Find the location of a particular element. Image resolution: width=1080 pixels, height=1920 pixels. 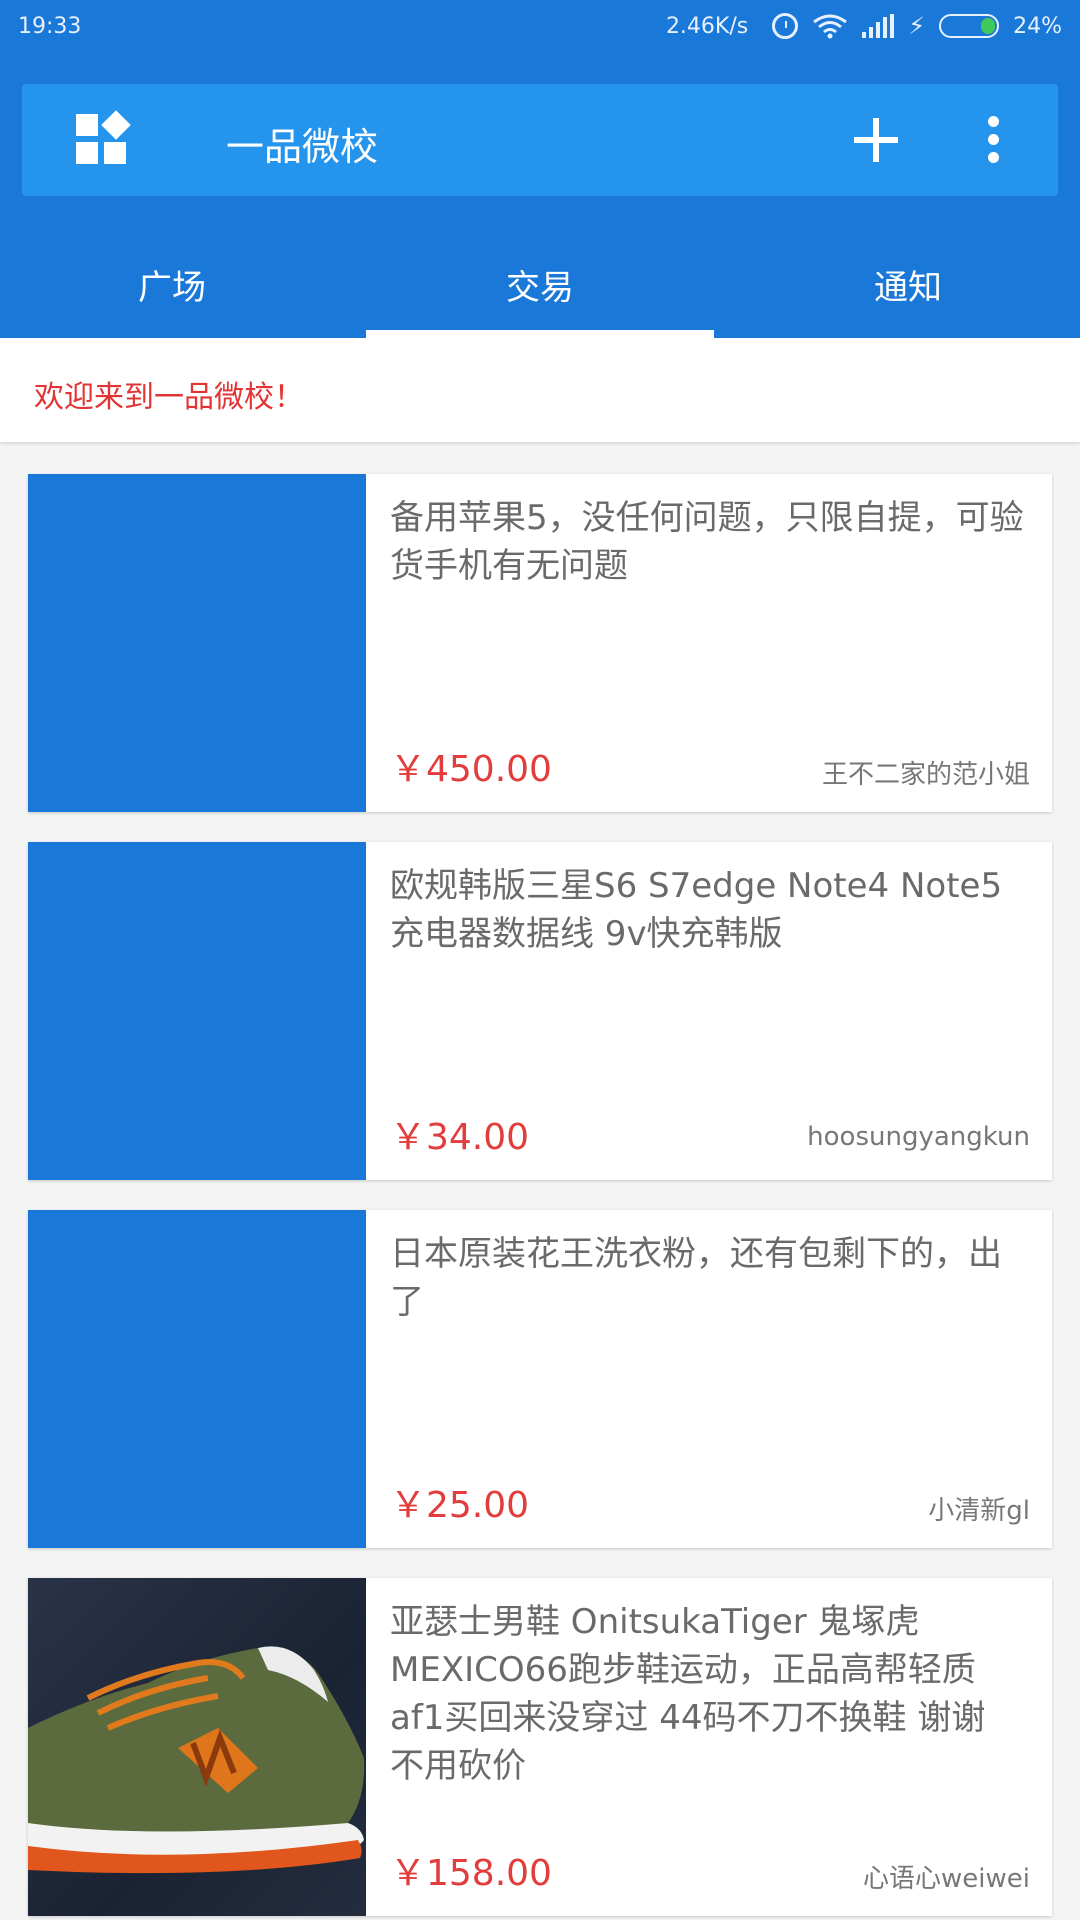

alarm-icon is located at coordinates (785, 26).